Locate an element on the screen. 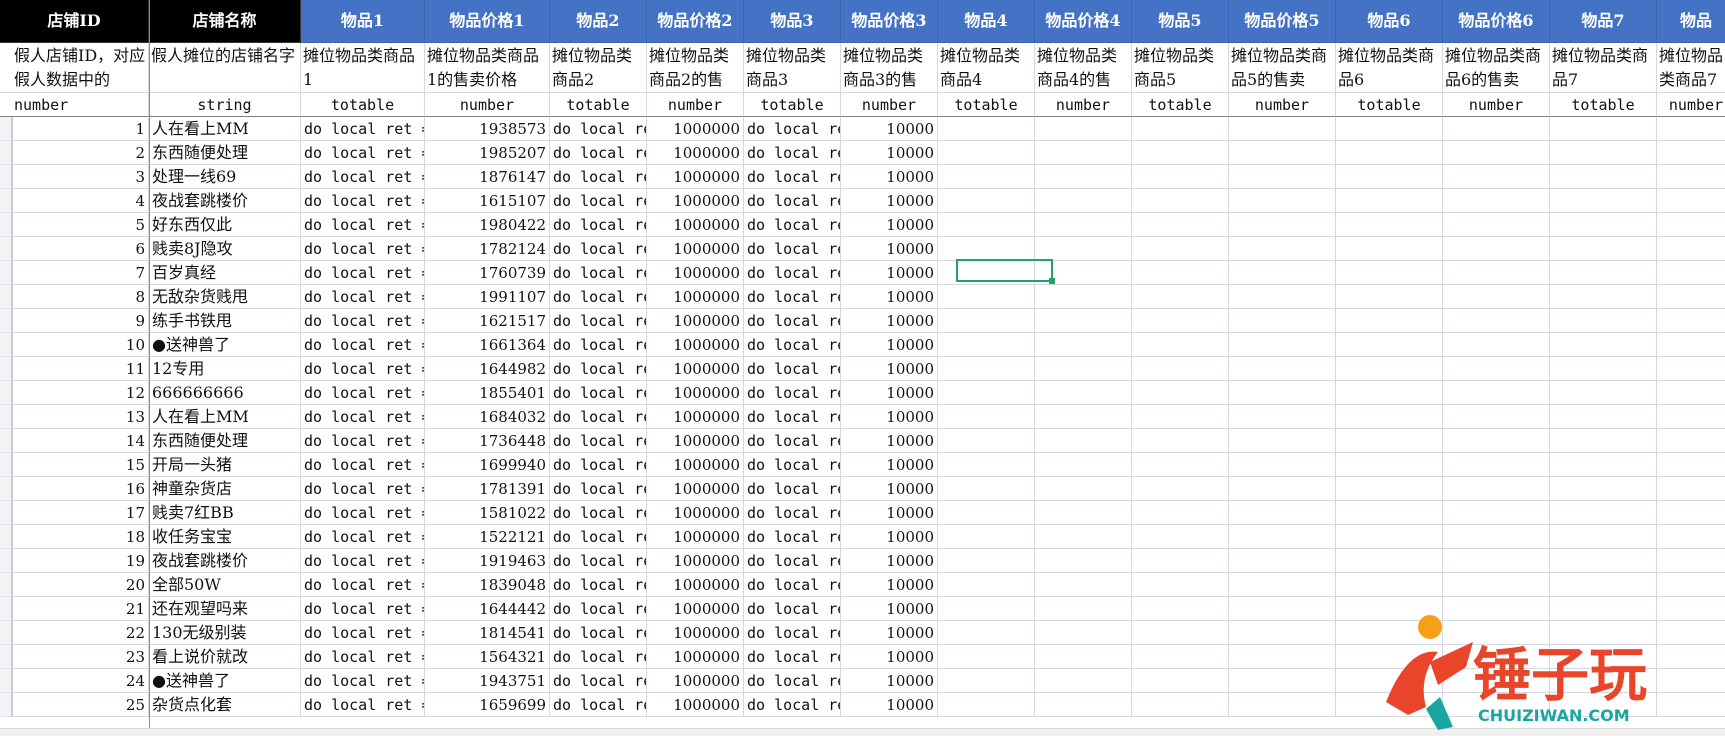 This screenshot has width=1725, height=736. cell-shop-name: 全部50W is located at coordinates (225, 585).